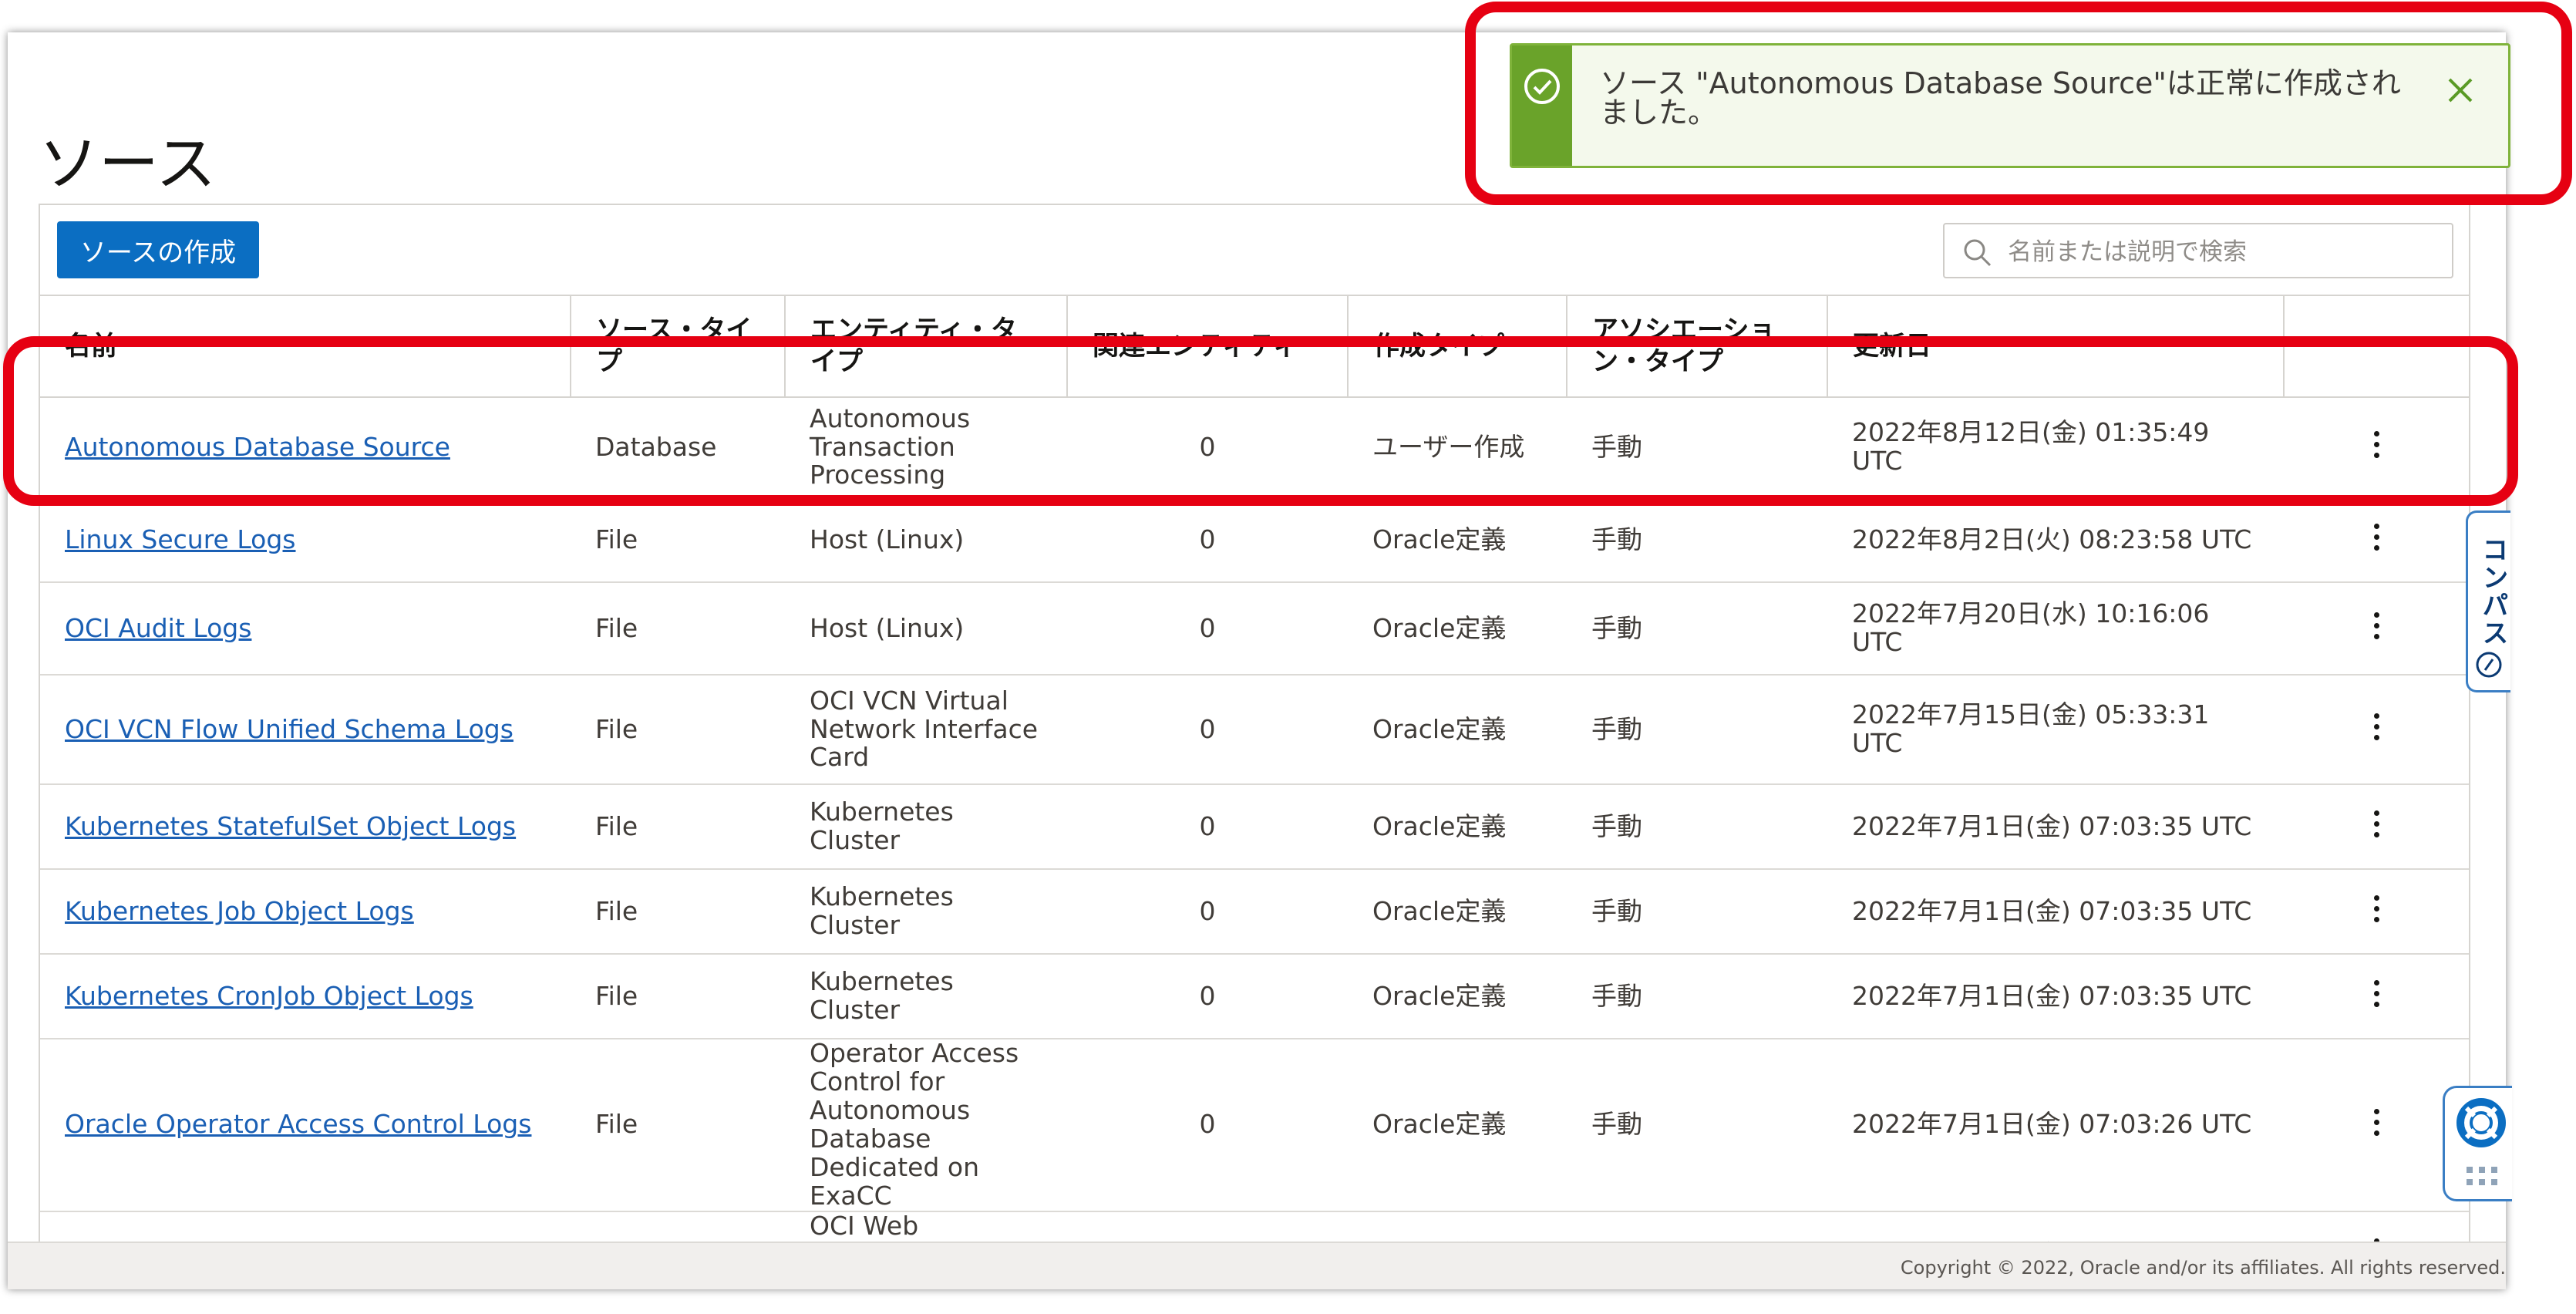 The width and height of the screenshot is (2576, 1314). Describe the element at coordinates (180, 539) in the screenshot. I see `source-name-link: Linux Secure Logs` at that location.